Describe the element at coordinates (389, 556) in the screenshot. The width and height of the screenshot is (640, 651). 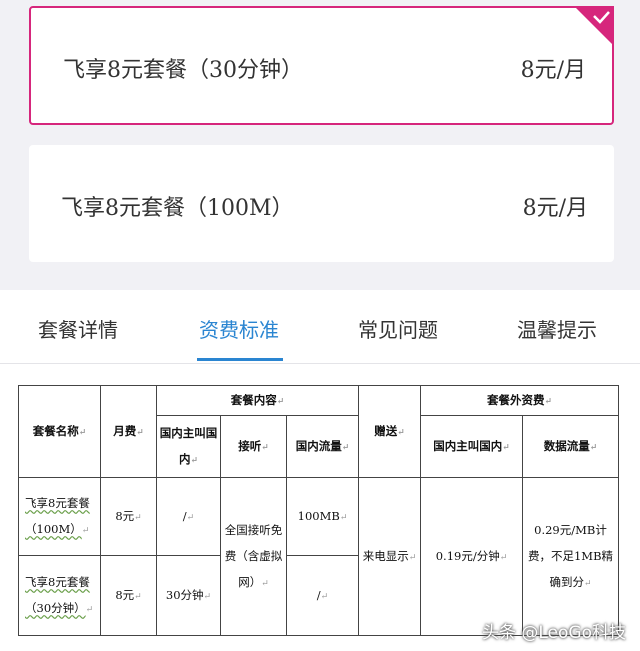
I see `row-bonus: 来电显示↵` at that location.